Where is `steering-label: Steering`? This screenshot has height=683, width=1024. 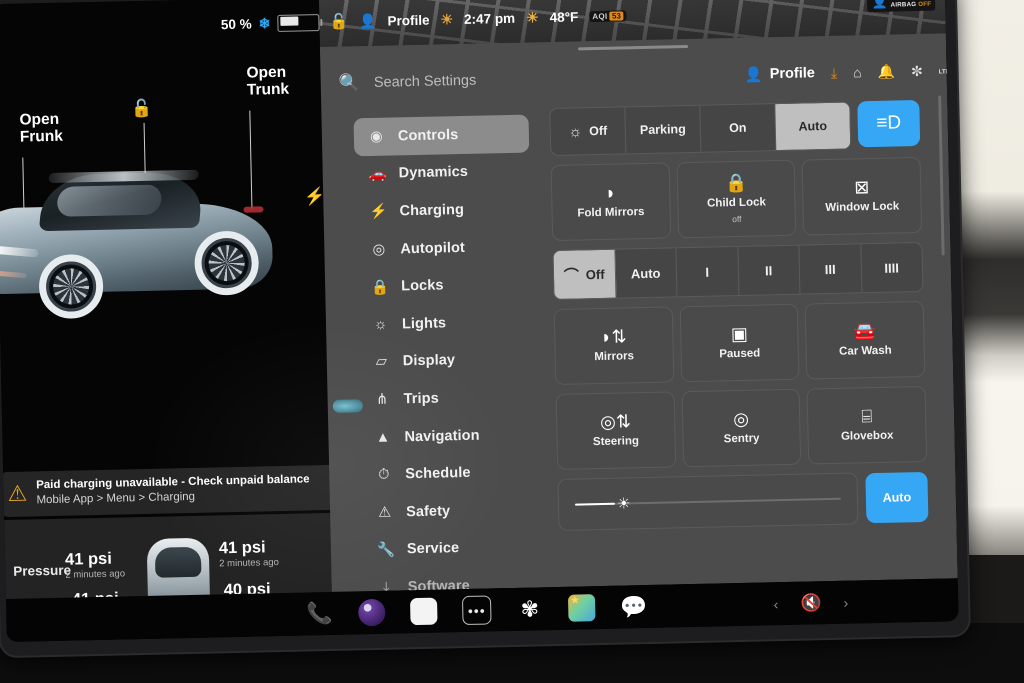 steering-label: Steering is located at coordinates (616, 441).